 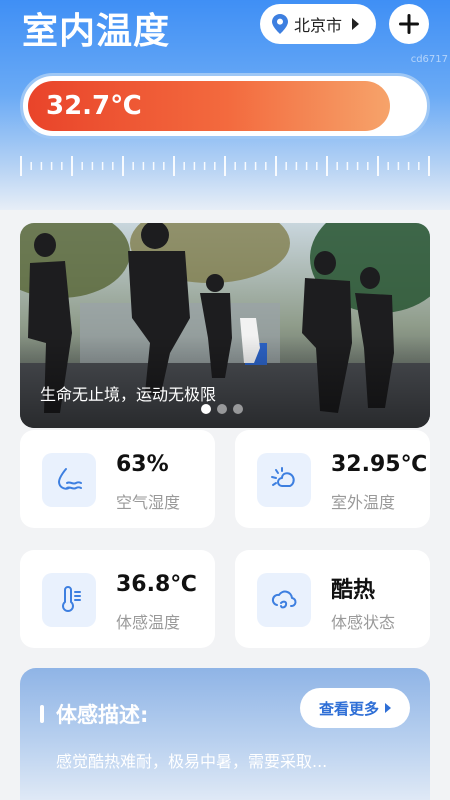 I want to click on plus-icon, so click(x=409, y=24).